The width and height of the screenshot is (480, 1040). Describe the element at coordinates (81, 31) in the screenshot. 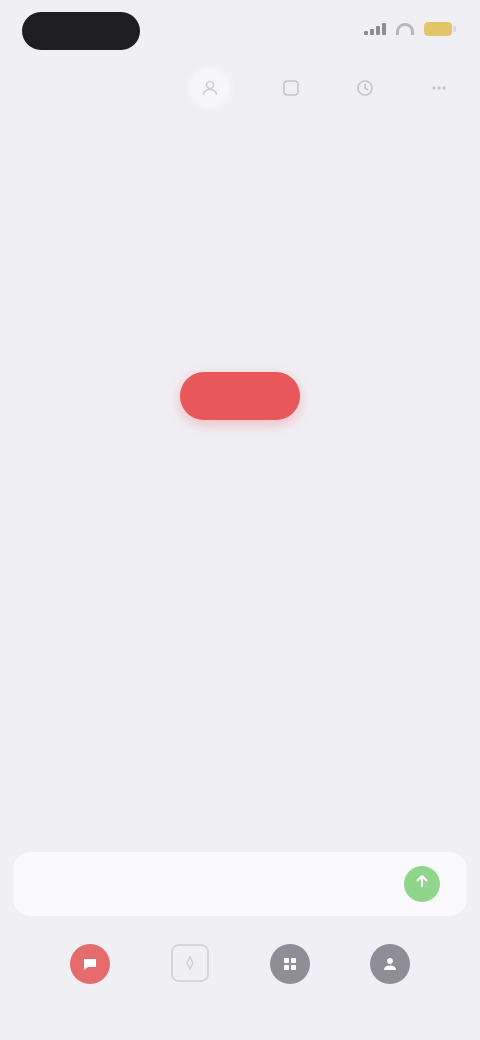

I see `status-time-pill` at that location.